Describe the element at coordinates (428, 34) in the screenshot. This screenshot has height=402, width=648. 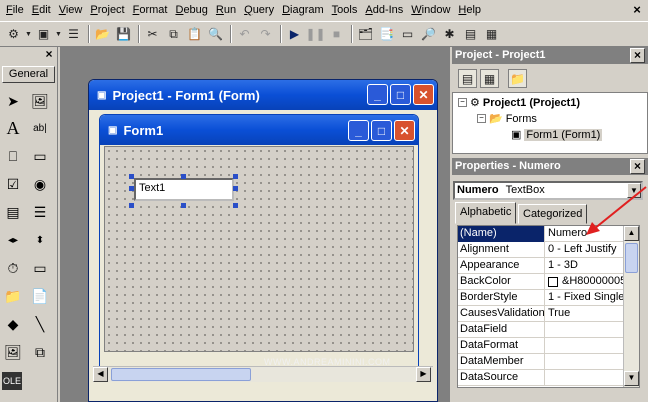
I see `object-browser-icon: 🔎` at that location.